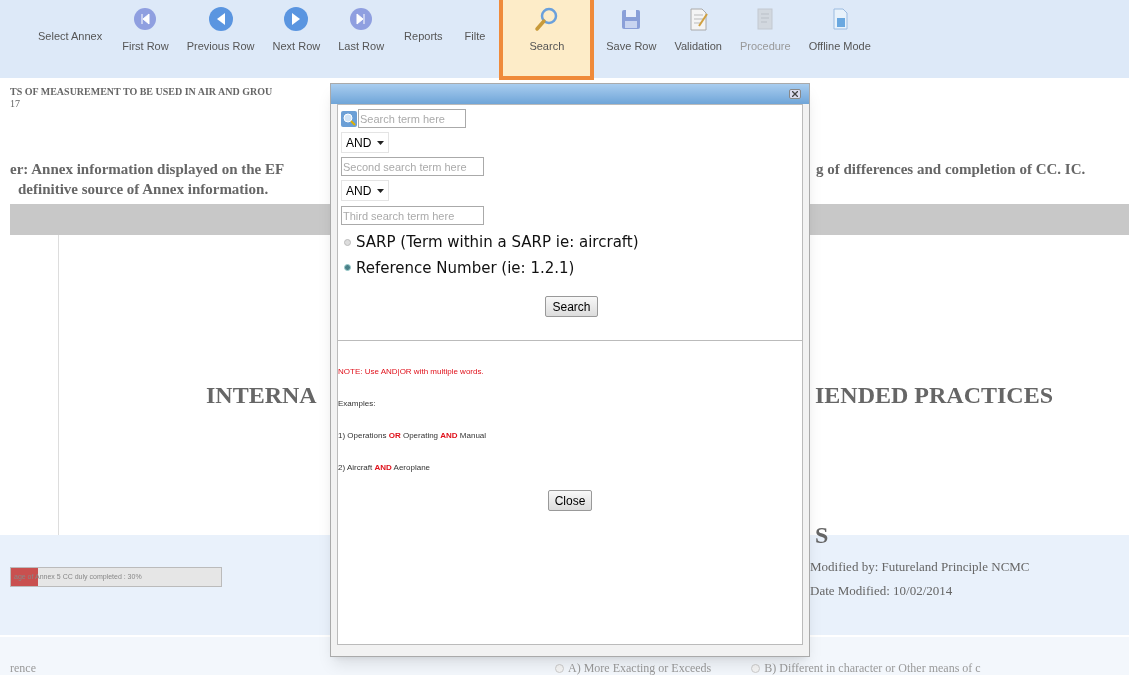 The width and height of the screenshot is (1129, 675). What do you see at coordinates (839, 27) in the screenshot?
I see `toolbar-button: Offline Mode` at bounding box center [839, 27].